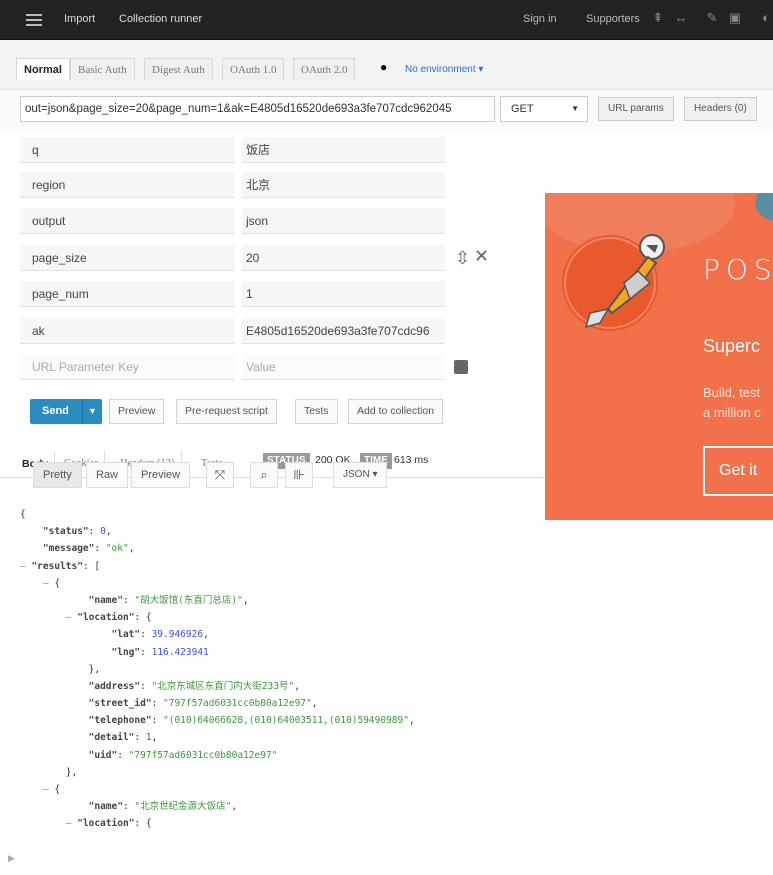 This screenshot has height=875, width=773. I want to click on param-row: page_num 1, so click(232, 294).